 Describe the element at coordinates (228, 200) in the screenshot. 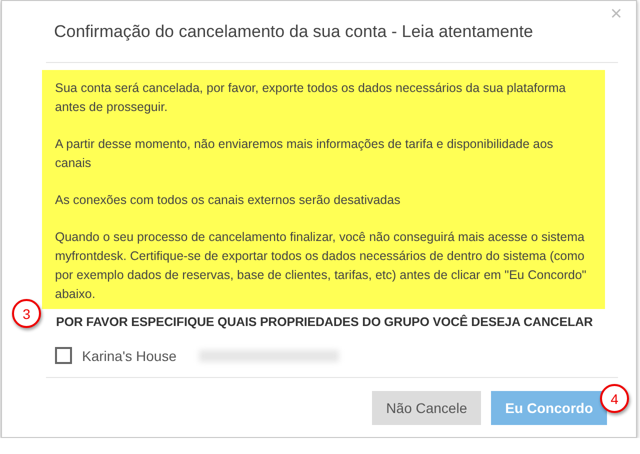

I see `warning-text: As conexões com todos os canais externos serão desativadas` at that location.